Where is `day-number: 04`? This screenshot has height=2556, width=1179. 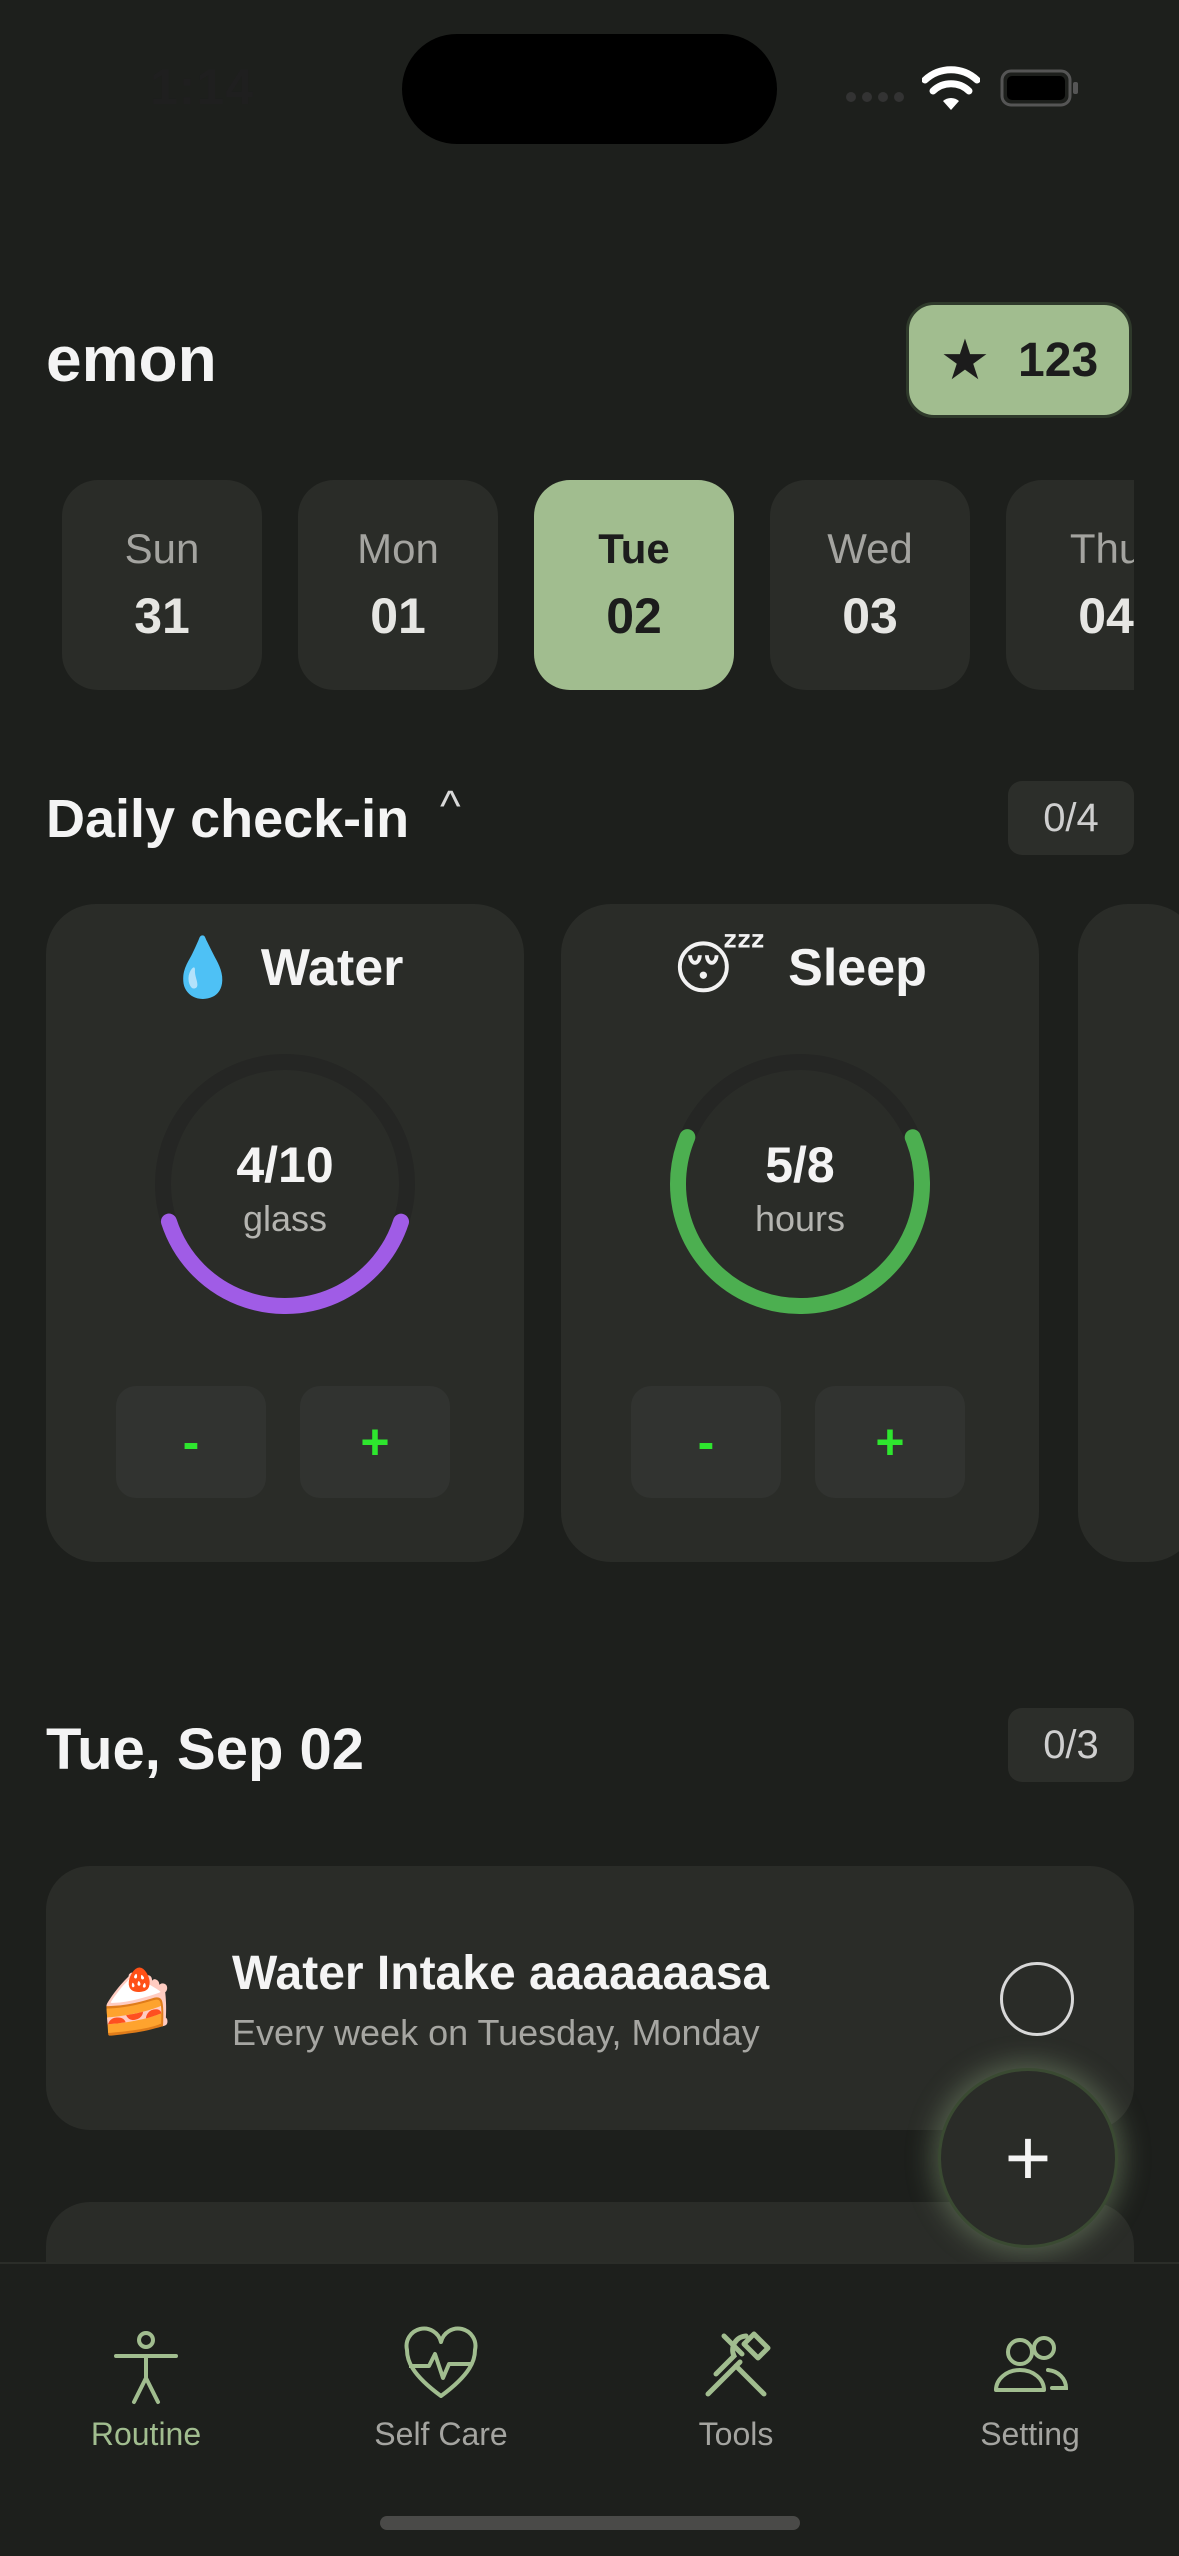
day-number: 04 is located at coordinates (1106, 616).